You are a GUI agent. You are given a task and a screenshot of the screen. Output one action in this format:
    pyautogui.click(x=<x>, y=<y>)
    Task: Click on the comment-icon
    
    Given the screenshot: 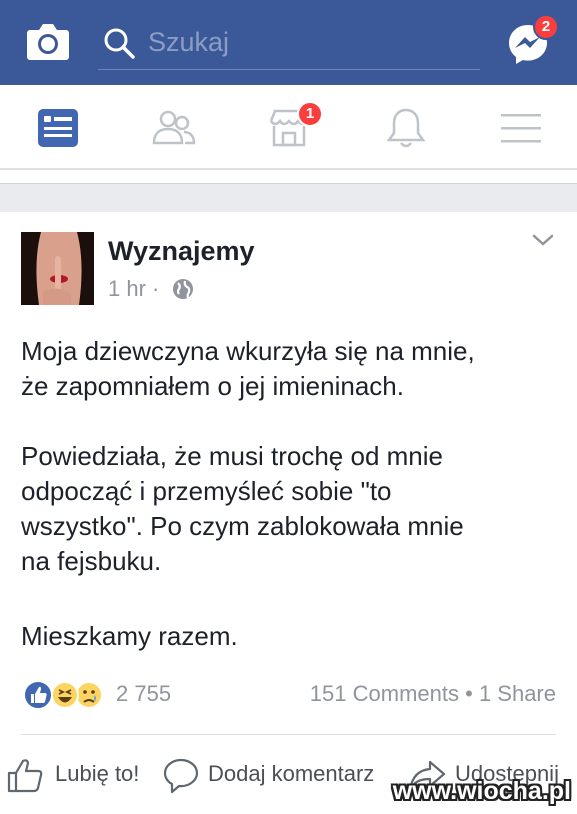 What is the action you would take?
    pyautogui.click(x=181, y=775)
    